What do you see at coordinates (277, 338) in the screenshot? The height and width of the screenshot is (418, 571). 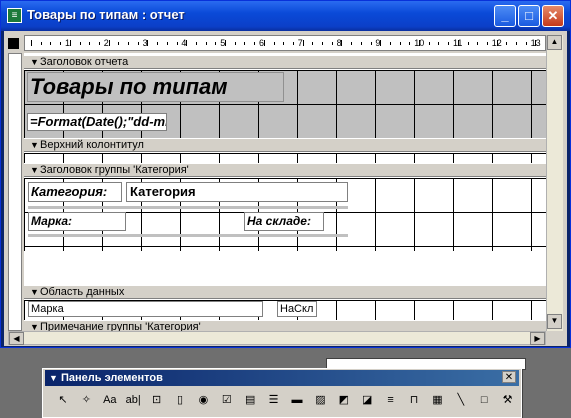 I see `horizontal-scrollbar: ◀ ▶` at bounding box center [277, 338].